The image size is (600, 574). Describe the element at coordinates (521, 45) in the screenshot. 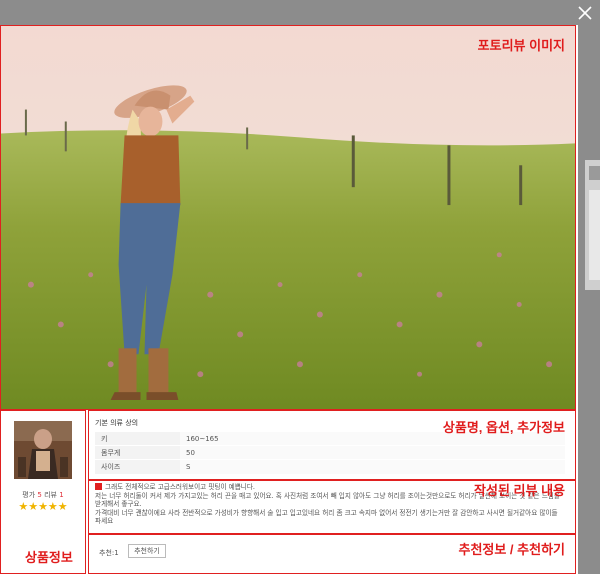

I see `annotation-photo-label: 포토리뷰 이미지` at that location.